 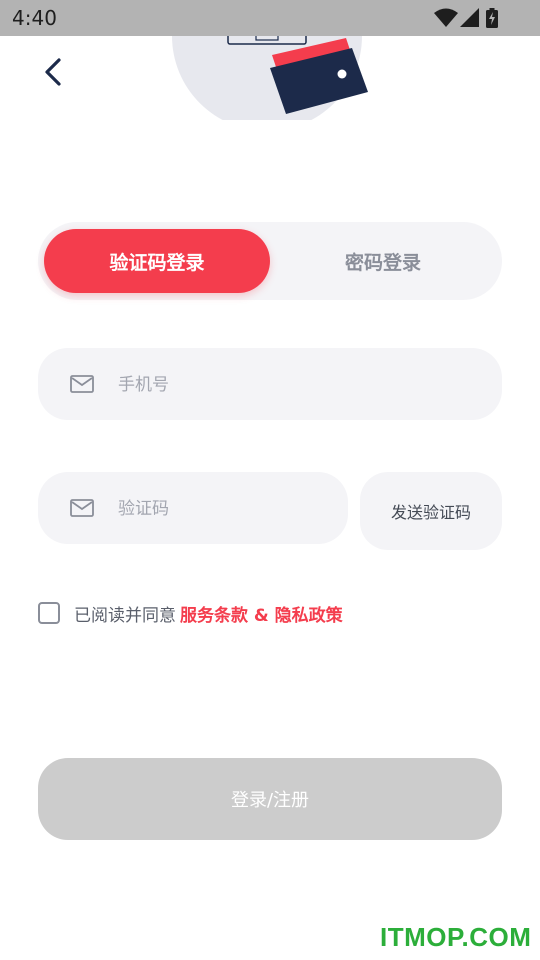 I want to click on phone-field, so click(x=270, y=385).